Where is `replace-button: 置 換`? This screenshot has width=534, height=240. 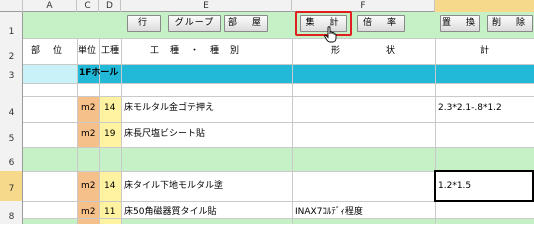
replace-button: 置 換 is located at coordinates (460, 23).